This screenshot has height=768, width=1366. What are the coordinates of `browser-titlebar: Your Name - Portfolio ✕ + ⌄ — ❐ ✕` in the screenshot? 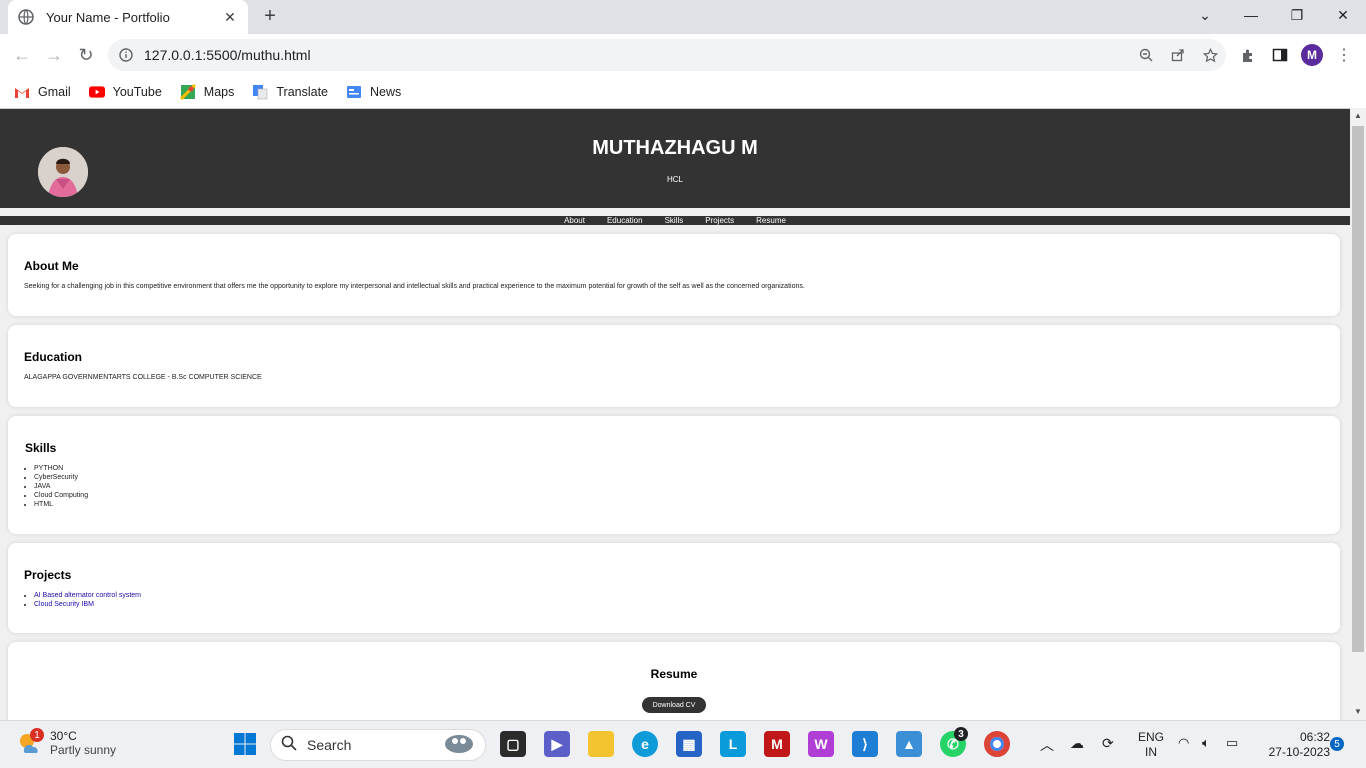 It's located at (683, 17).